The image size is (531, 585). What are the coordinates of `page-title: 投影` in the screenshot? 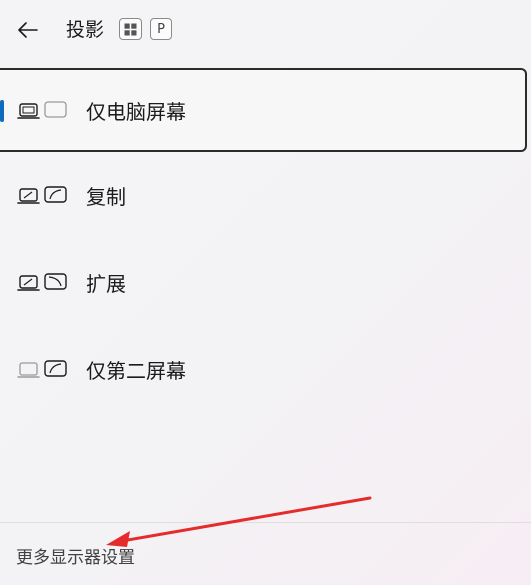 It's located at (85, 30).